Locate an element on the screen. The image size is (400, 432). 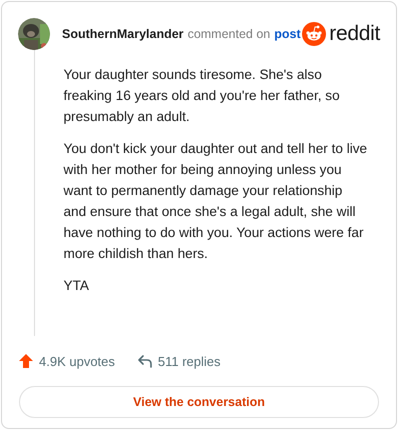
reply-count: 511 replies is located at coordinates (189, 361).